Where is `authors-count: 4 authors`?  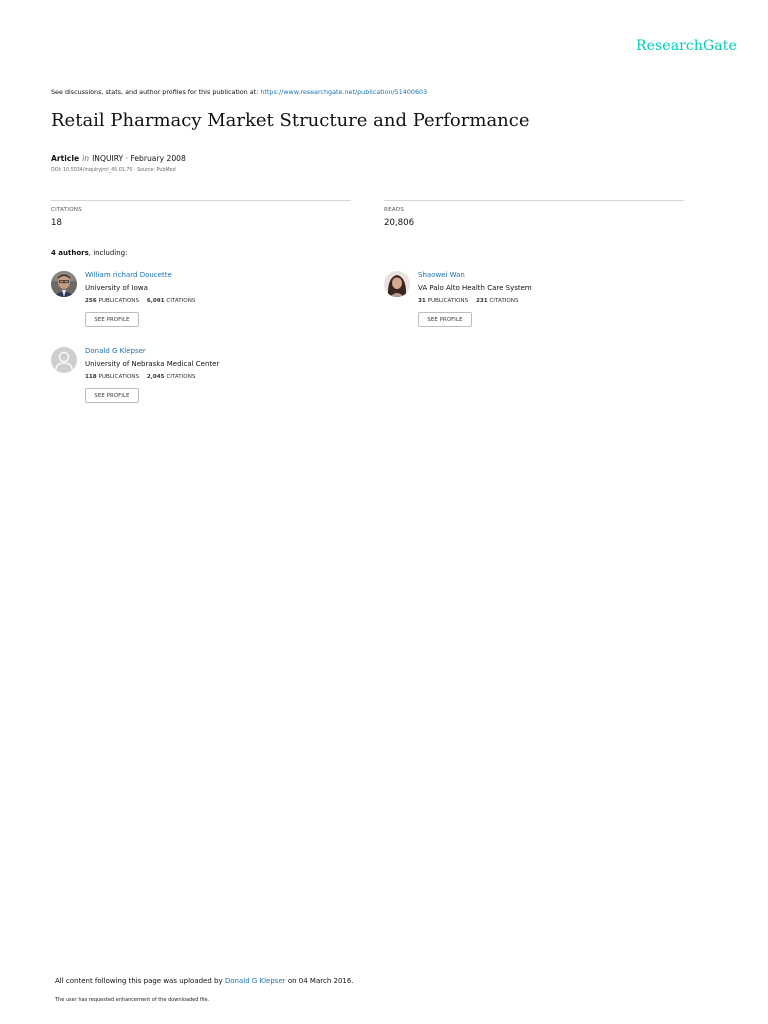
authors-count: 4 authors is located at coordinates (70, 253).